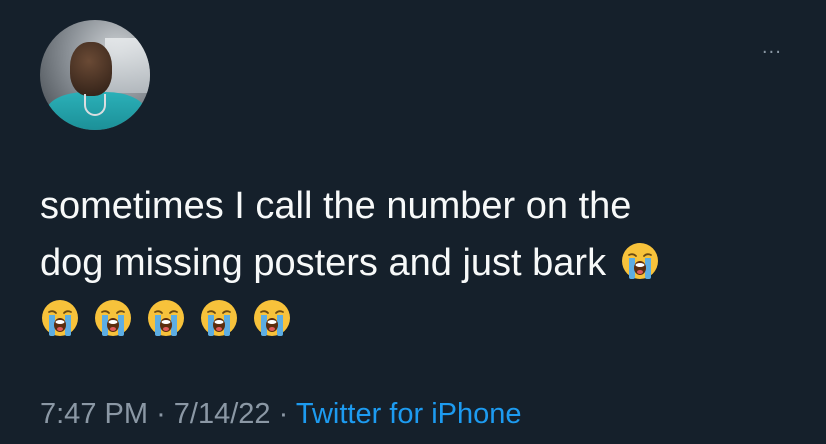  I want to click on tweet-source-link: Twitter for iPhone, so click(409, 414).